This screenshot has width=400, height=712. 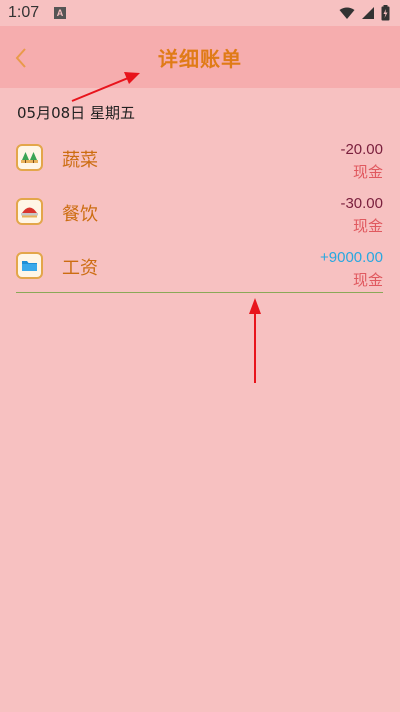 What do you see at coordinates (76, 113) in the screenshot?
I see `date-label: 05月08日 星期五` at bounding box center [76, 113].